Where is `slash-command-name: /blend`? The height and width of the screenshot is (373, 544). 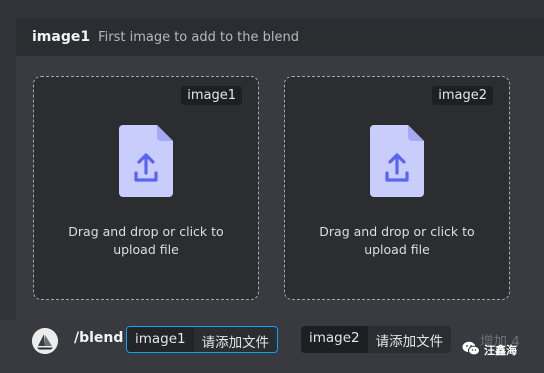 slash-command-name: /blend is located at coordinates (99, 338).